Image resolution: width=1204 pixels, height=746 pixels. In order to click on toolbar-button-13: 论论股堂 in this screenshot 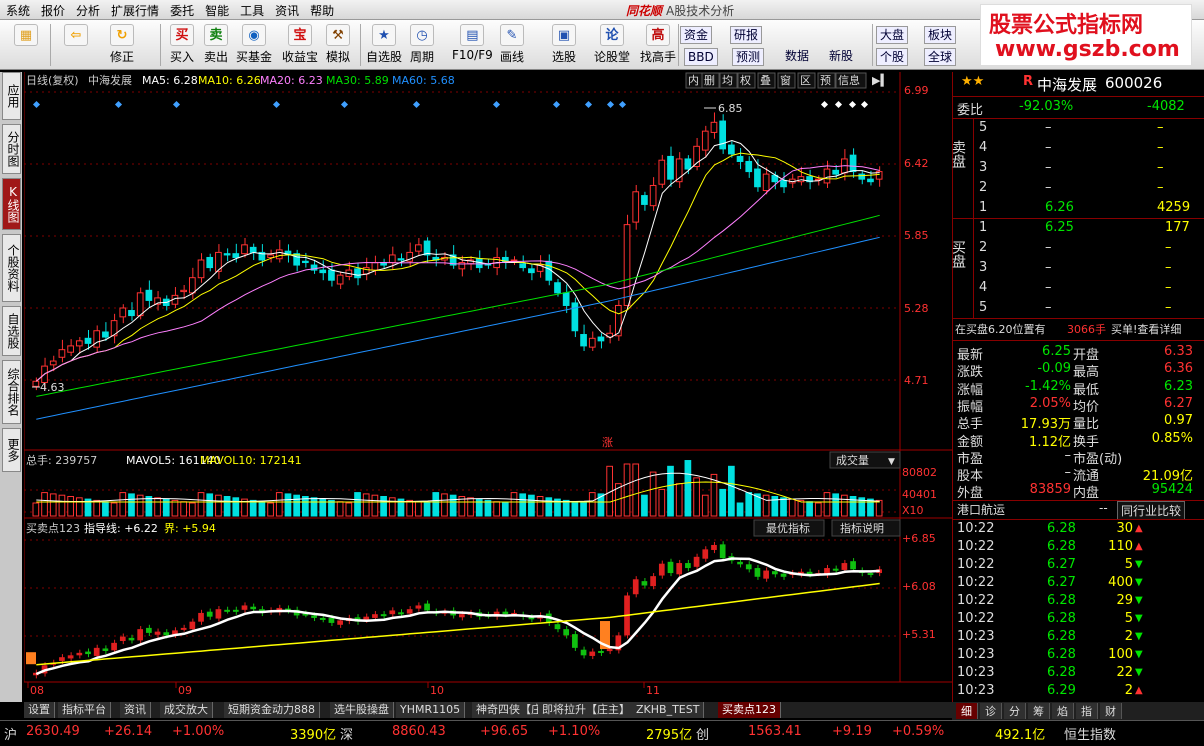, I will do `click(612, 44)`.